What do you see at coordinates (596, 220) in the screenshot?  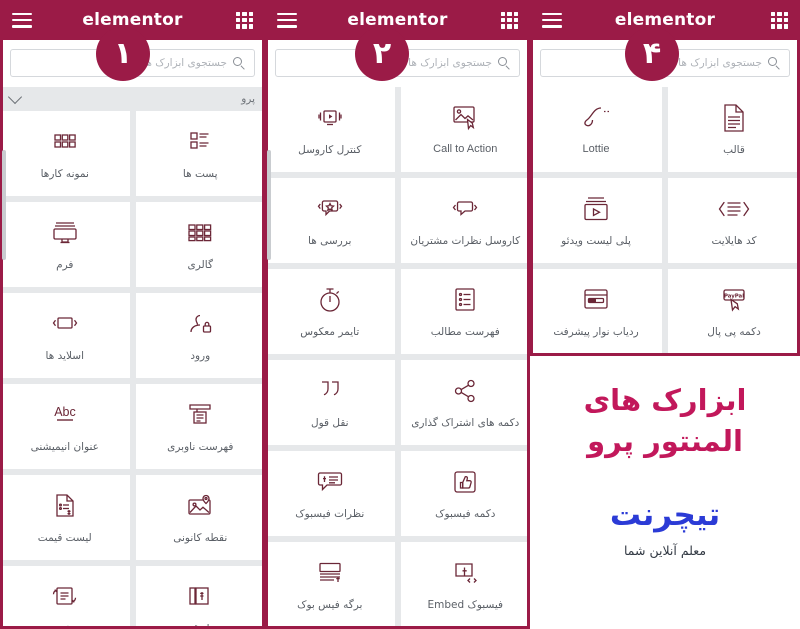 I see `widget-card-video-playlist: پلی لیست ویدئو` at bounding box center [596, 220].